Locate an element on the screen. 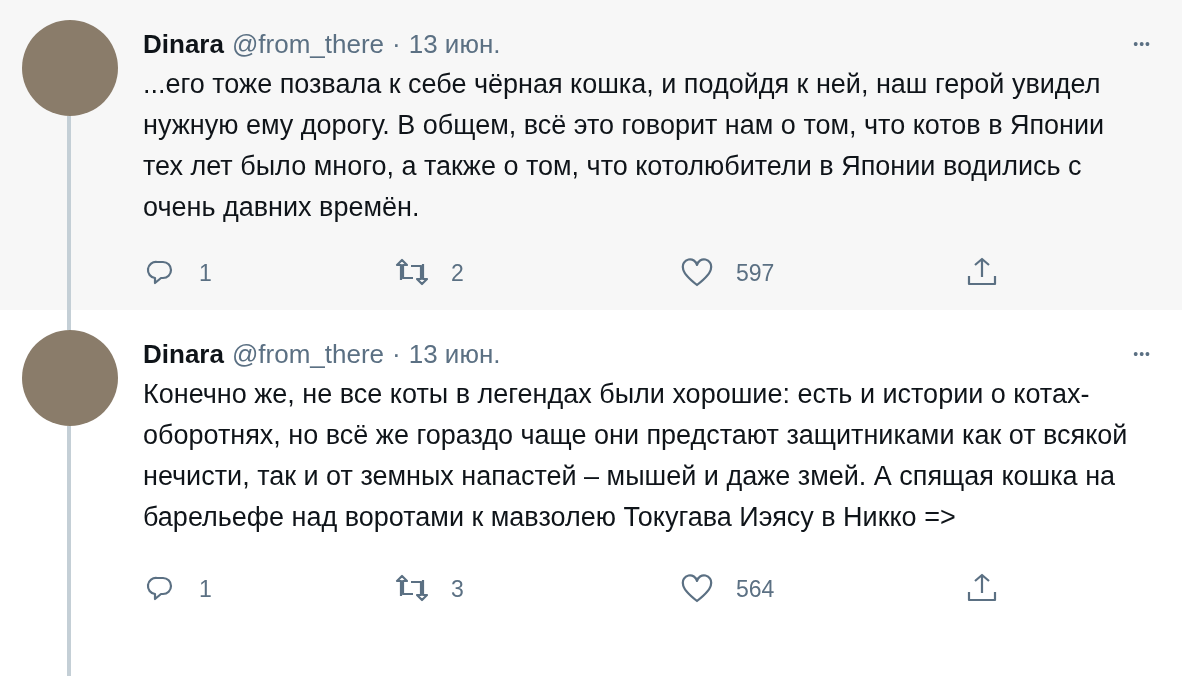  like-button: 597 is located at coordinates (727, 273).